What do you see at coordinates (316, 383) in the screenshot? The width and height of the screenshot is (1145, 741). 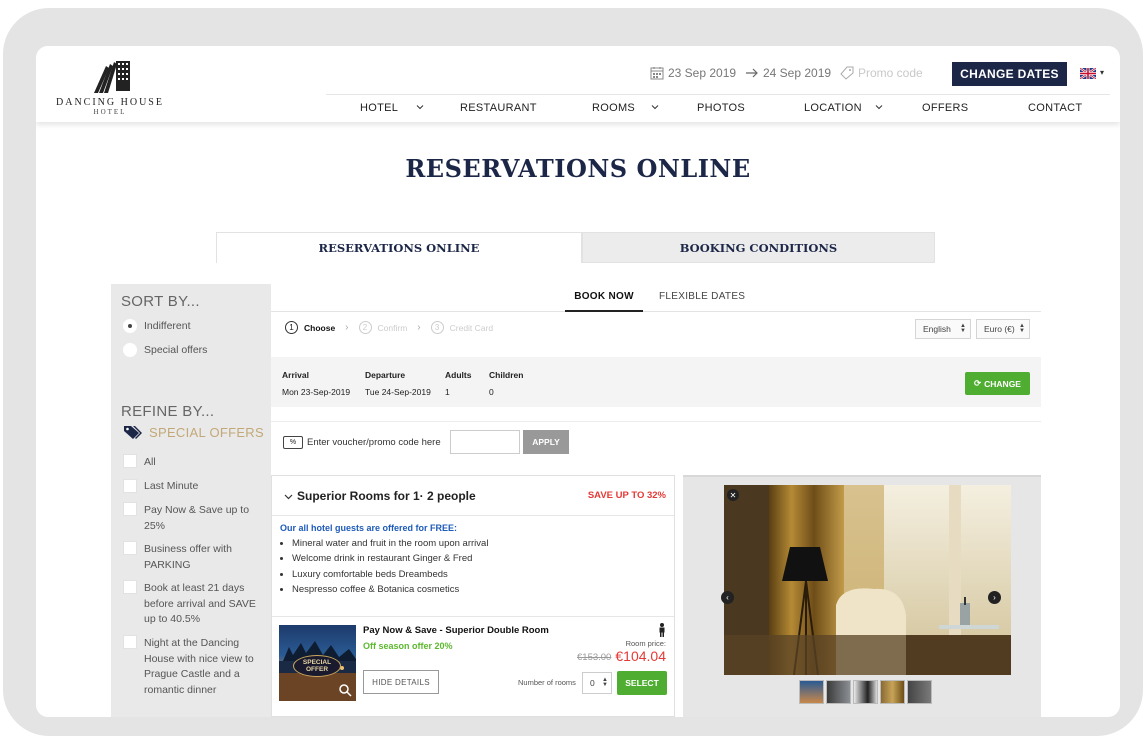 I see `arrival-field: Arrival Mon 23-Sep-2019` at bounding box center [316, 383].